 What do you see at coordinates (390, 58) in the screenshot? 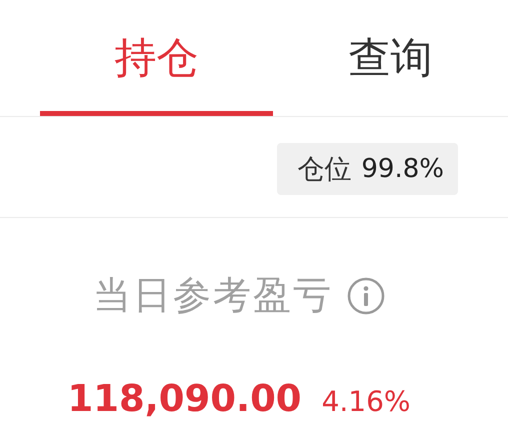
I see `tab: 查询` at bounding box center [390, 58].